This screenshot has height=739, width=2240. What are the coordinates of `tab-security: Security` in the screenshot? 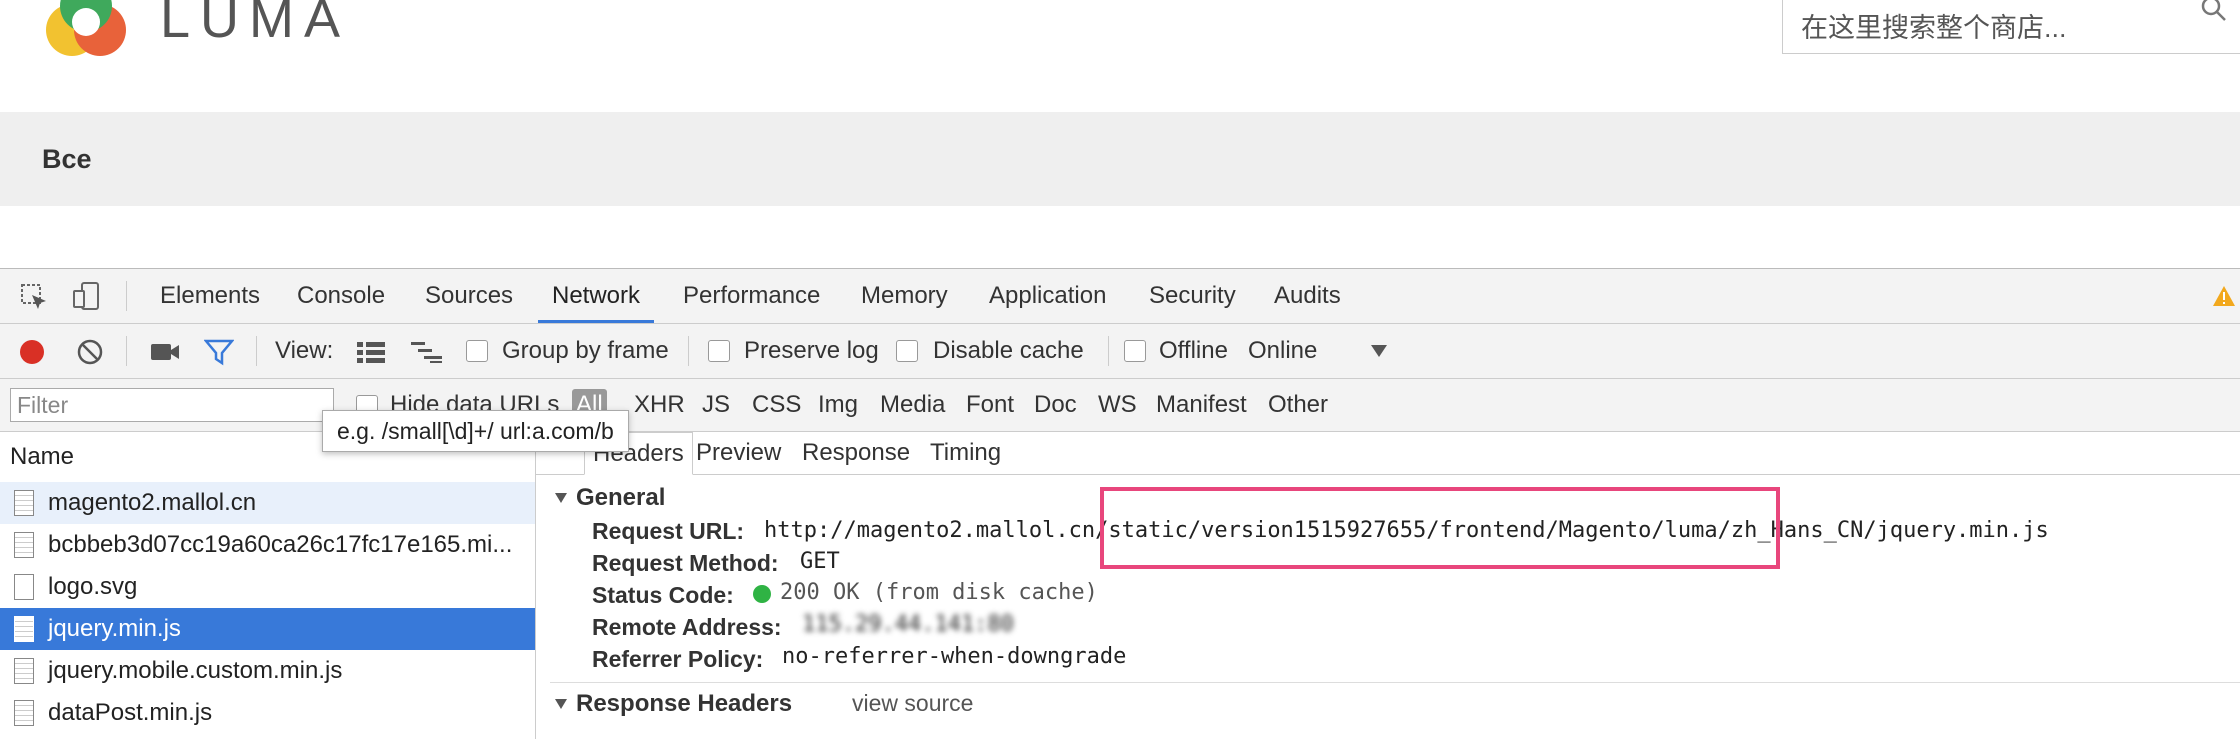 It's located at (1192, 296).